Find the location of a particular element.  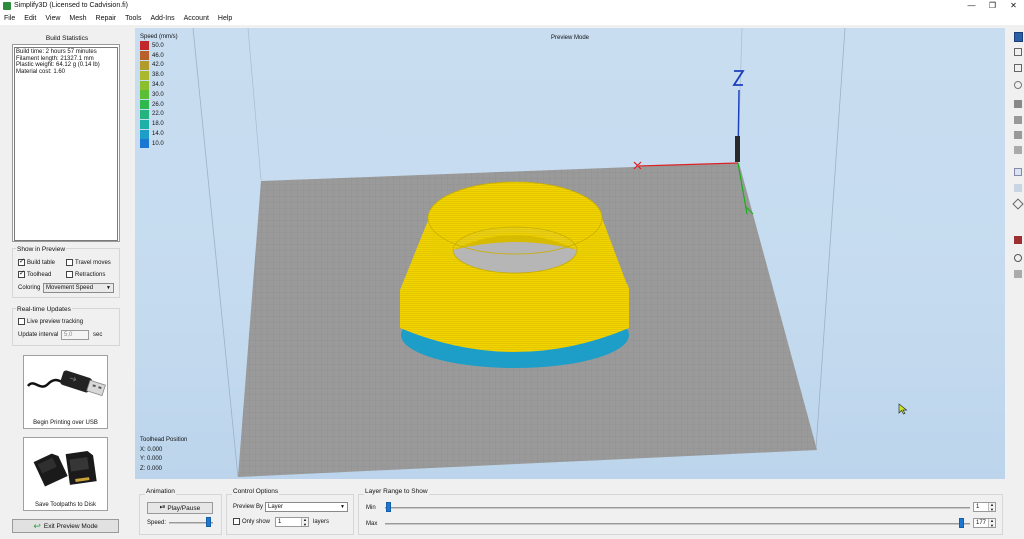

preview-by-select: Layer ▼ is located at coordinates (306, 507).